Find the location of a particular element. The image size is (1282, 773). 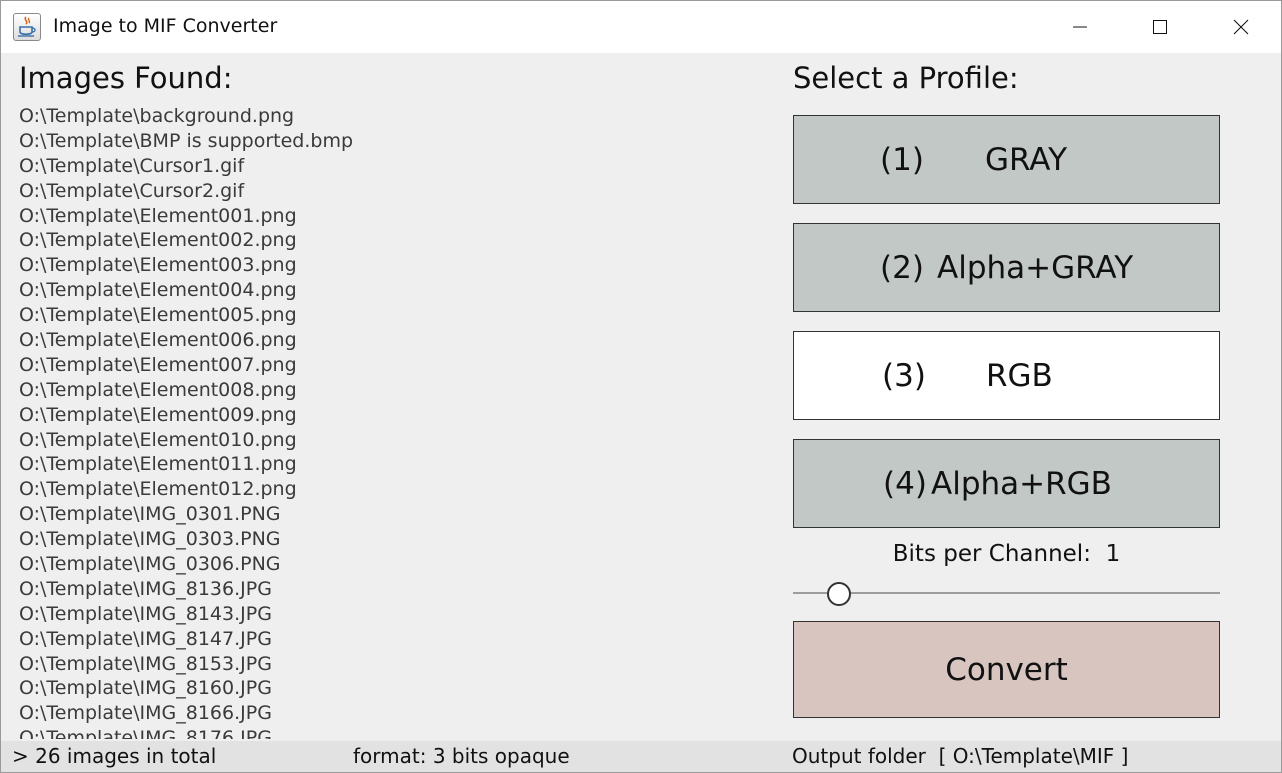

image-file-item: O:\Template\Element006.png is located at coordinates (158, 340).